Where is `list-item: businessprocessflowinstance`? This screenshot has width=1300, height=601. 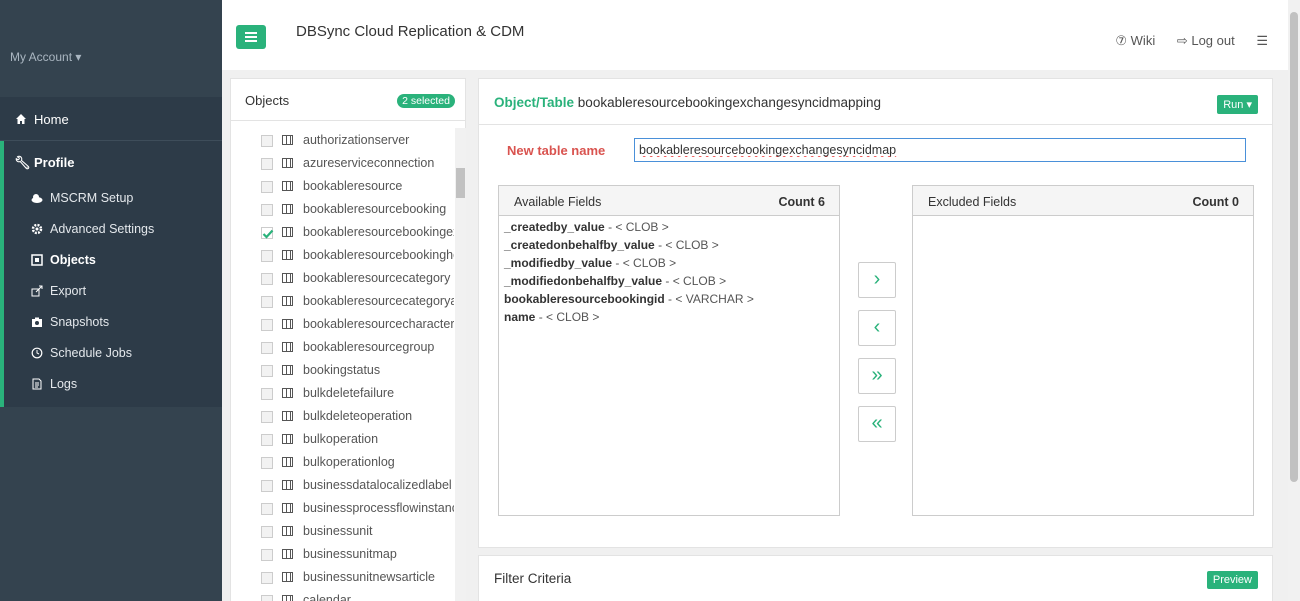
list-item: businessprocessflowinstance is located at coordinates (356, 510).